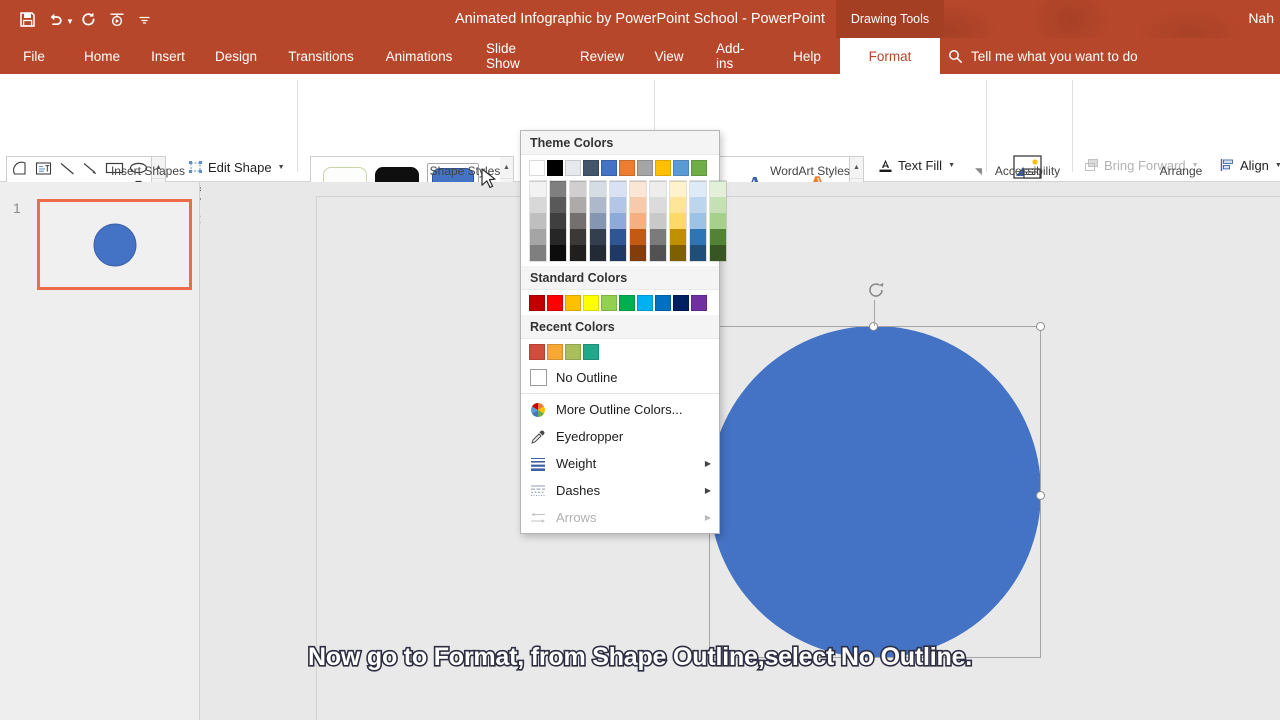  Describe the element at coordinates (1027, 171) in the screenshot. I see `group-label-accessibility: Accessibility` at that location.